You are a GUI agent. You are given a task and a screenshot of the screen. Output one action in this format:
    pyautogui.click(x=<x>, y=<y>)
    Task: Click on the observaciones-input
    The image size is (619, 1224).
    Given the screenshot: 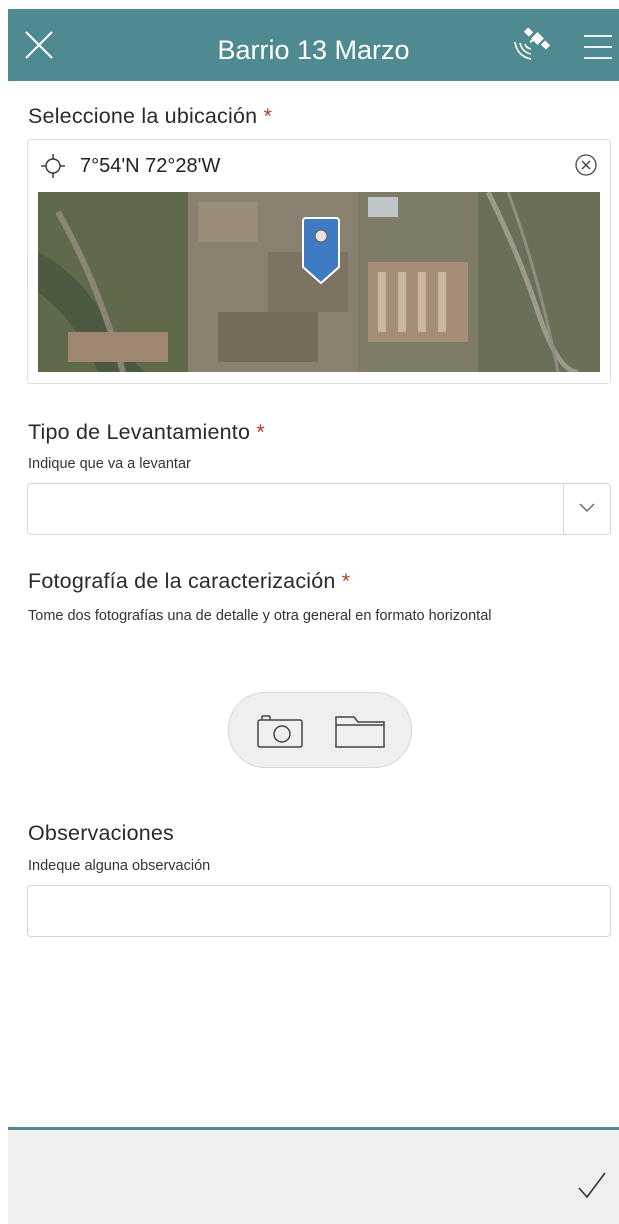 What is the action you would take?
    pyautogui.click(x=319, y=911)
    